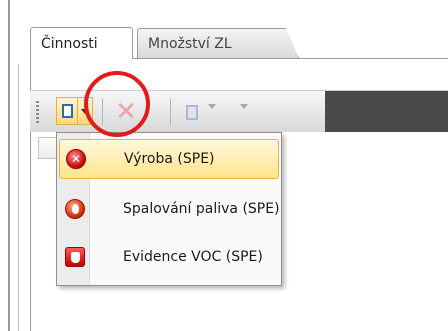  Describe the element at coordinates (69, 43) in the screenshot. I see `tab-cinnosti-label: Činnosti` at that location.